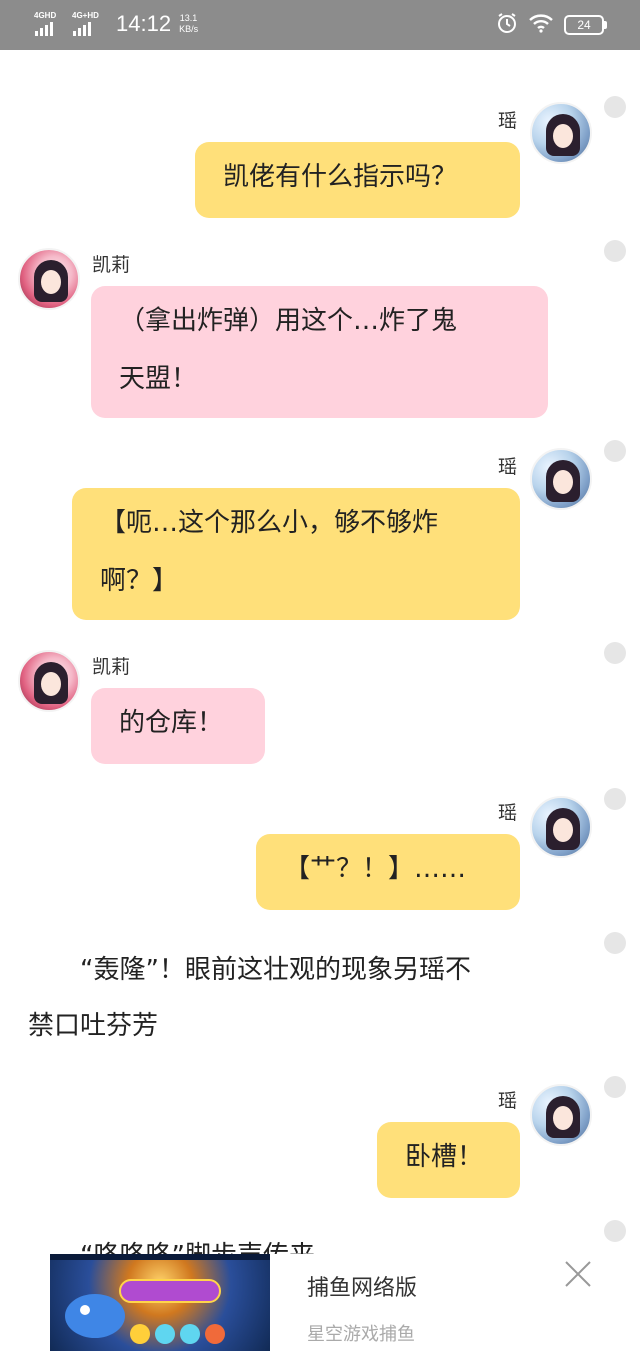 The image size is (640, 1351). I want to click on status-bar: 4GHD 4G+HD 14:12 13.1 KB/s 24, so click(320, 25).